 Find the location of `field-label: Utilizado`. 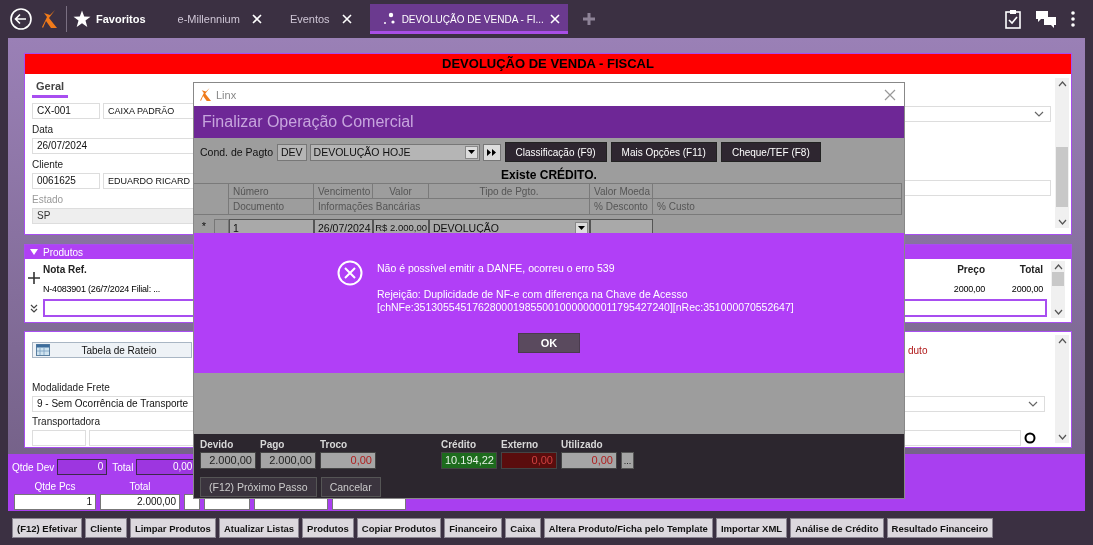

field-label: Utilizado is located at coordinates (582, 445).